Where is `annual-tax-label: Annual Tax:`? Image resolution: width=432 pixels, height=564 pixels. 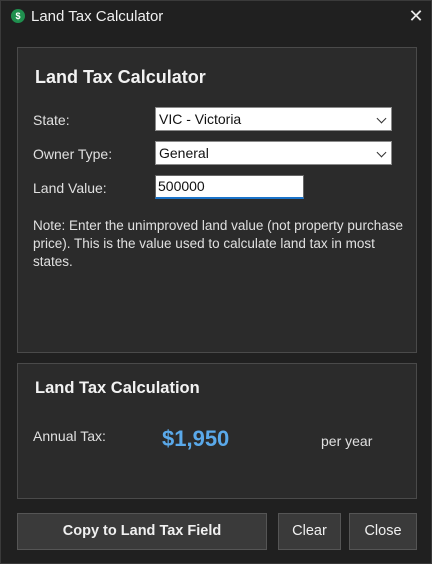 annual-tax-label: Annual Tax: is located at coordinates (69, 436).